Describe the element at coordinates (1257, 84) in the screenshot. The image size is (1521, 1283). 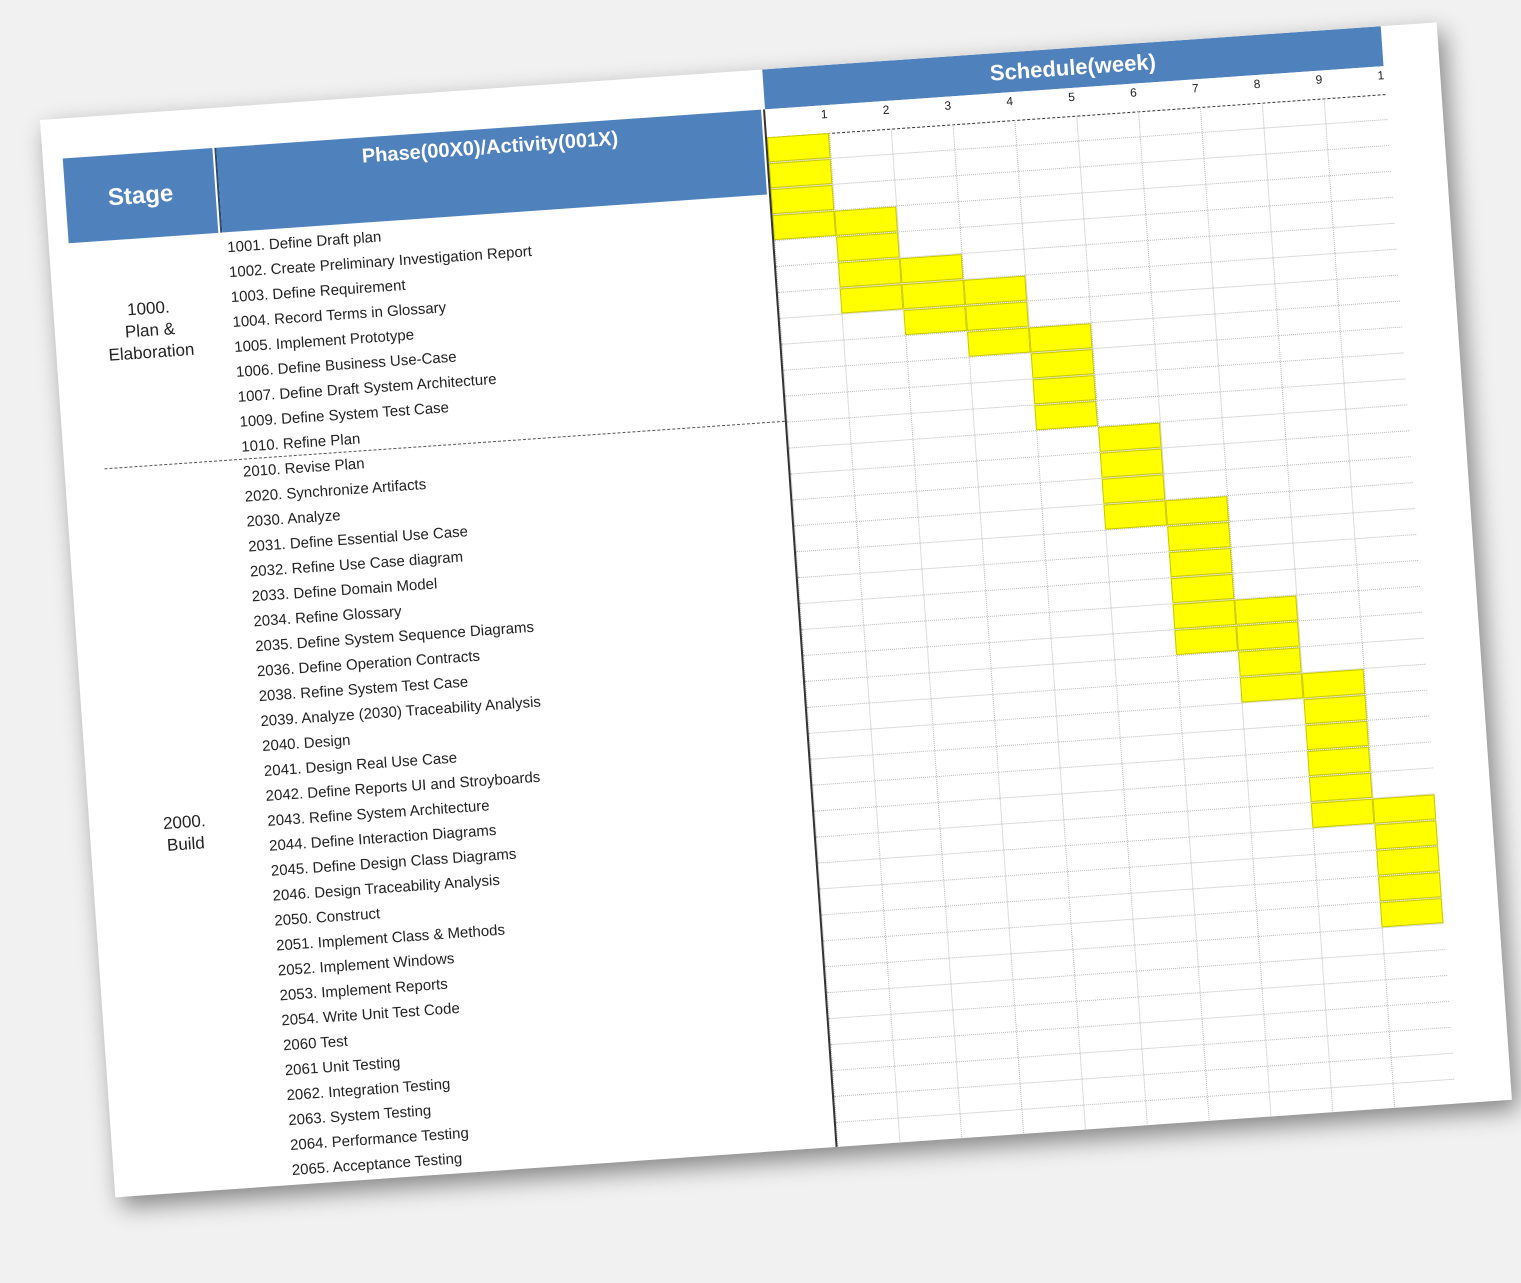
I see `week-label: 8` at that location.